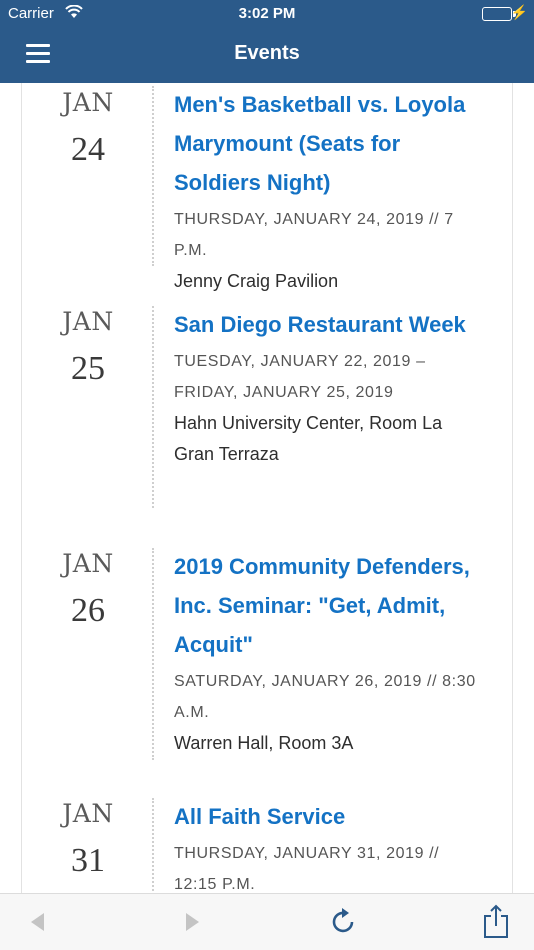  I want to click on event-day: 24, so click(88, 149).